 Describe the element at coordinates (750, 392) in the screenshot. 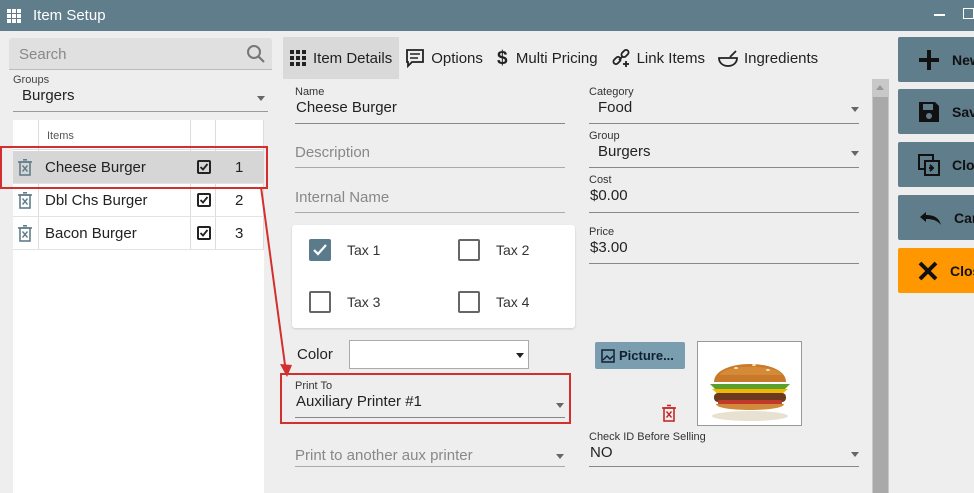

I see `burger-image` at that location.